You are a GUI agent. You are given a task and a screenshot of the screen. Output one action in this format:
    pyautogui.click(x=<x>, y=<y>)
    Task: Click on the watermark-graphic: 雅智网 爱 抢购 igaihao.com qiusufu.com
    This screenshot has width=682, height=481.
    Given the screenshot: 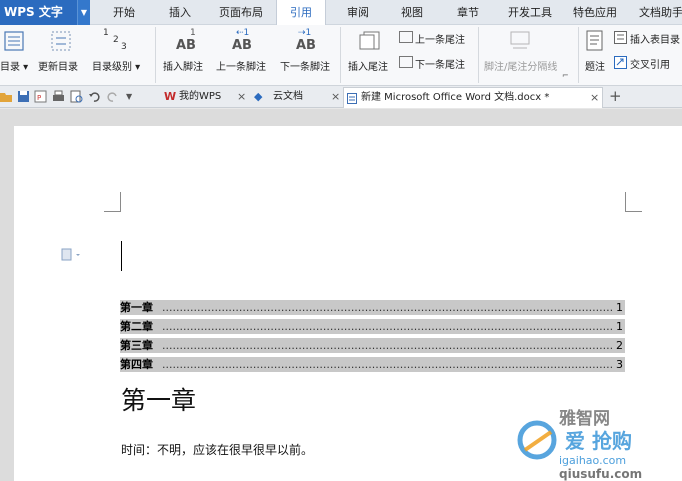 What is the action you would take?
    pyautogui.click(x=598, y=441)
    